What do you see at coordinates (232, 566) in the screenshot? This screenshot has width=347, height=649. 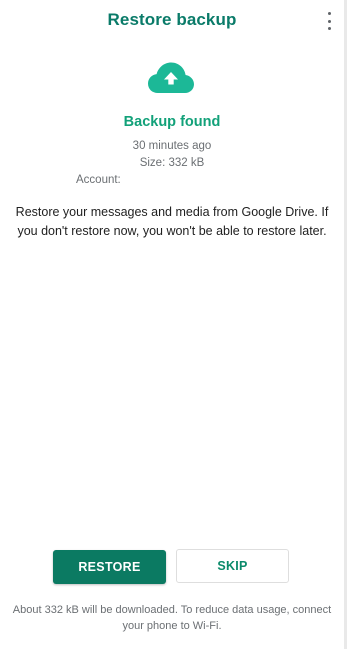 I see `skip-button: SKIP` at bounding box center [232, 566].